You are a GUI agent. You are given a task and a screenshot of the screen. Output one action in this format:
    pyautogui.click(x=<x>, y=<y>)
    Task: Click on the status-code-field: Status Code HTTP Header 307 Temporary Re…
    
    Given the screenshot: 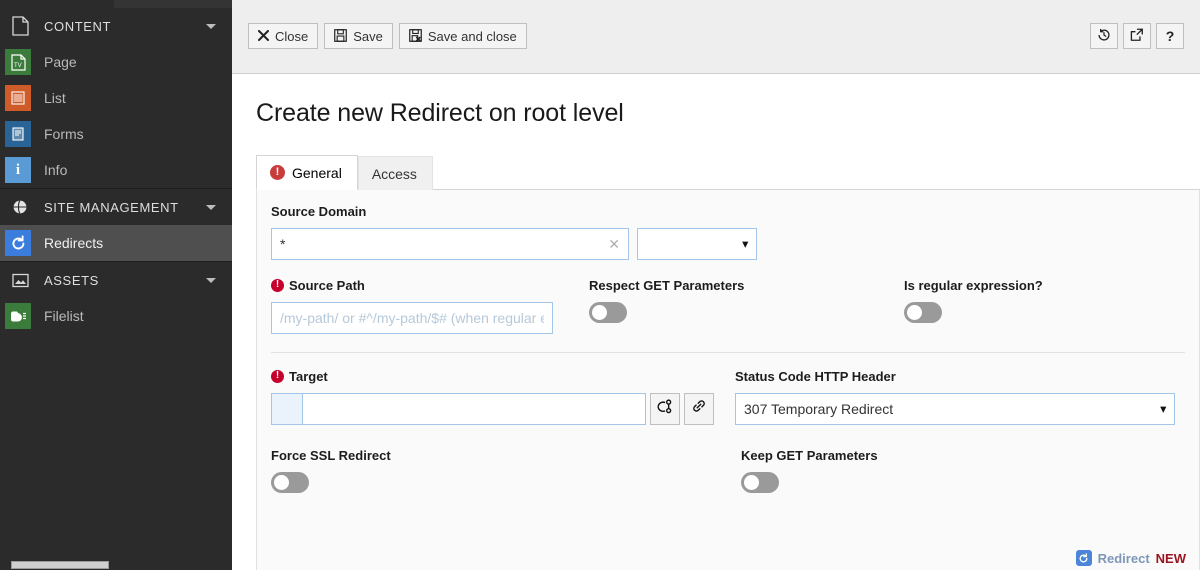 What is the action you would take?
    pyautogui.click(x=960, y=397)
    